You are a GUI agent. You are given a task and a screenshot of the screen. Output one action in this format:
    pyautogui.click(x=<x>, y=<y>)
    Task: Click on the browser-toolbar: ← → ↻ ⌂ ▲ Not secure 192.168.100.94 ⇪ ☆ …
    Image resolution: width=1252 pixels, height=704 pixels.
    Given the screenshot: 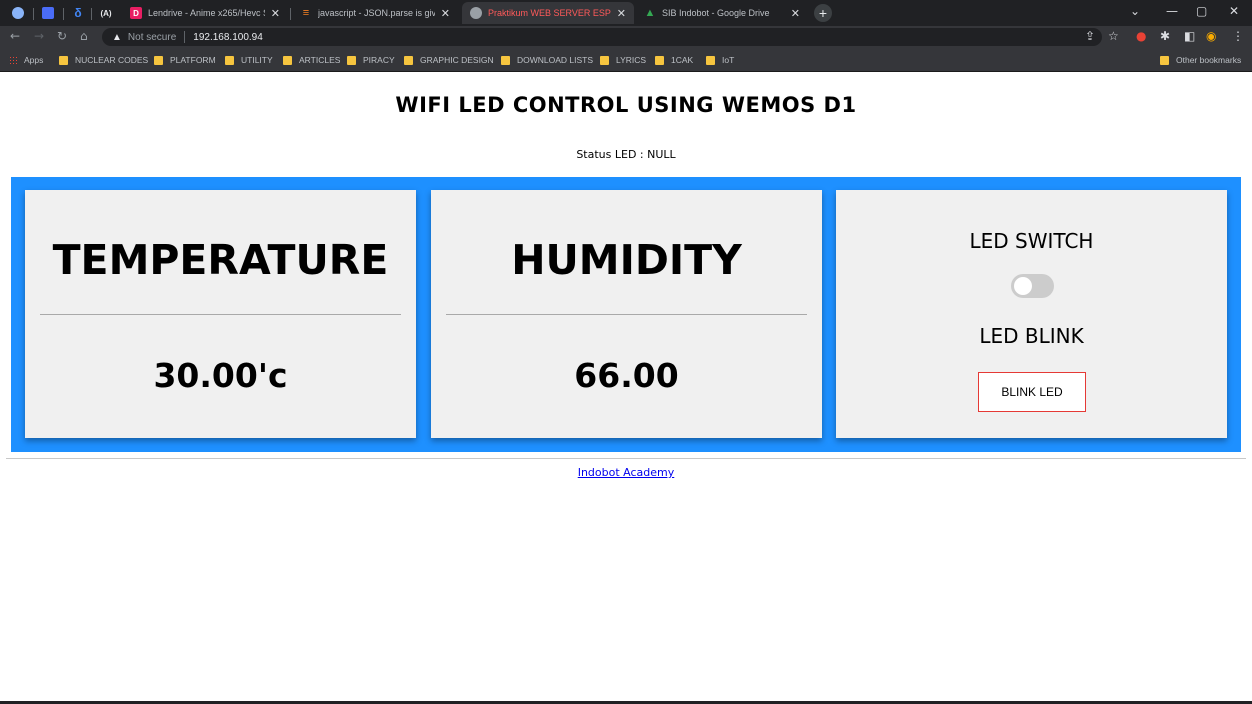 What is the action you would take?
    pyautogui.click(x=626, y=37)
    